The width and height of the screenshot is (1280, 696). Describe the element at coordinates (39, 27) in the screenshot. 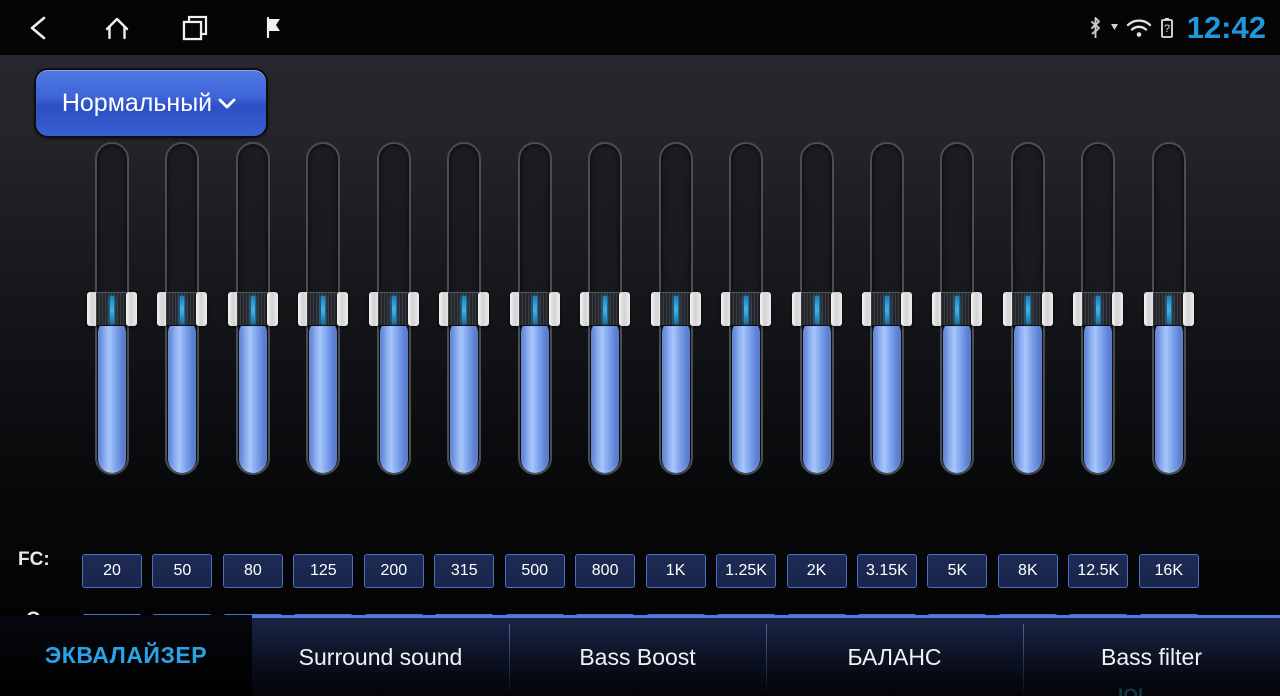

I see `back-icon` at that location.